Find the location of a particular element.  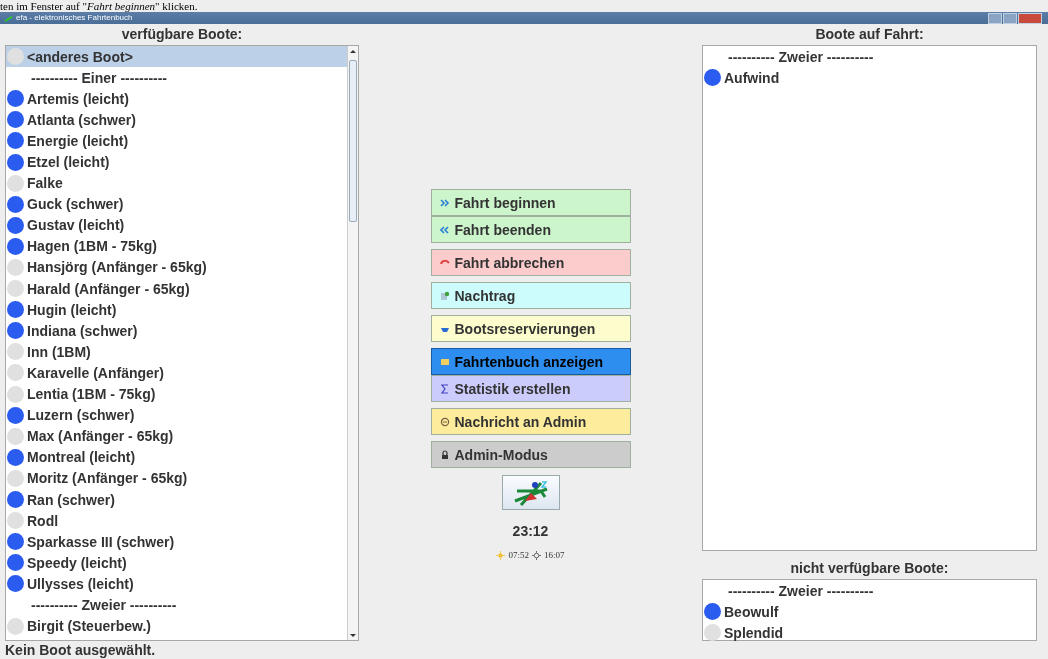

boat-name: Max (Anfänger - 65kg) is located at coordinates (100, 436).